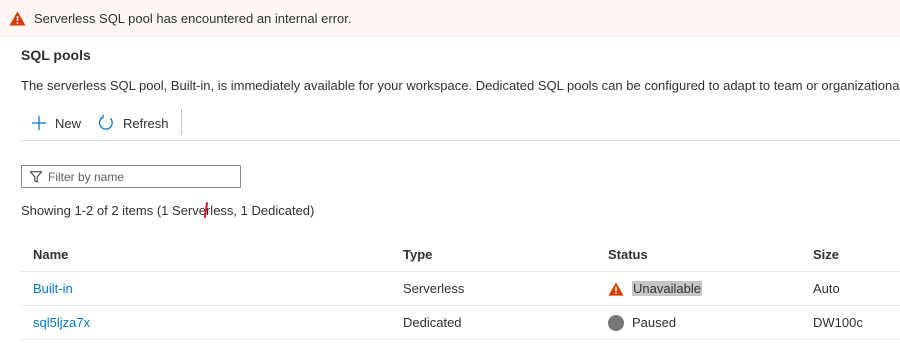 This screenshot has height=349, width=900. Describe the element at coordinates (667, 288) in the screenshot. I see `pool-status-label: Unavailable` at that location.